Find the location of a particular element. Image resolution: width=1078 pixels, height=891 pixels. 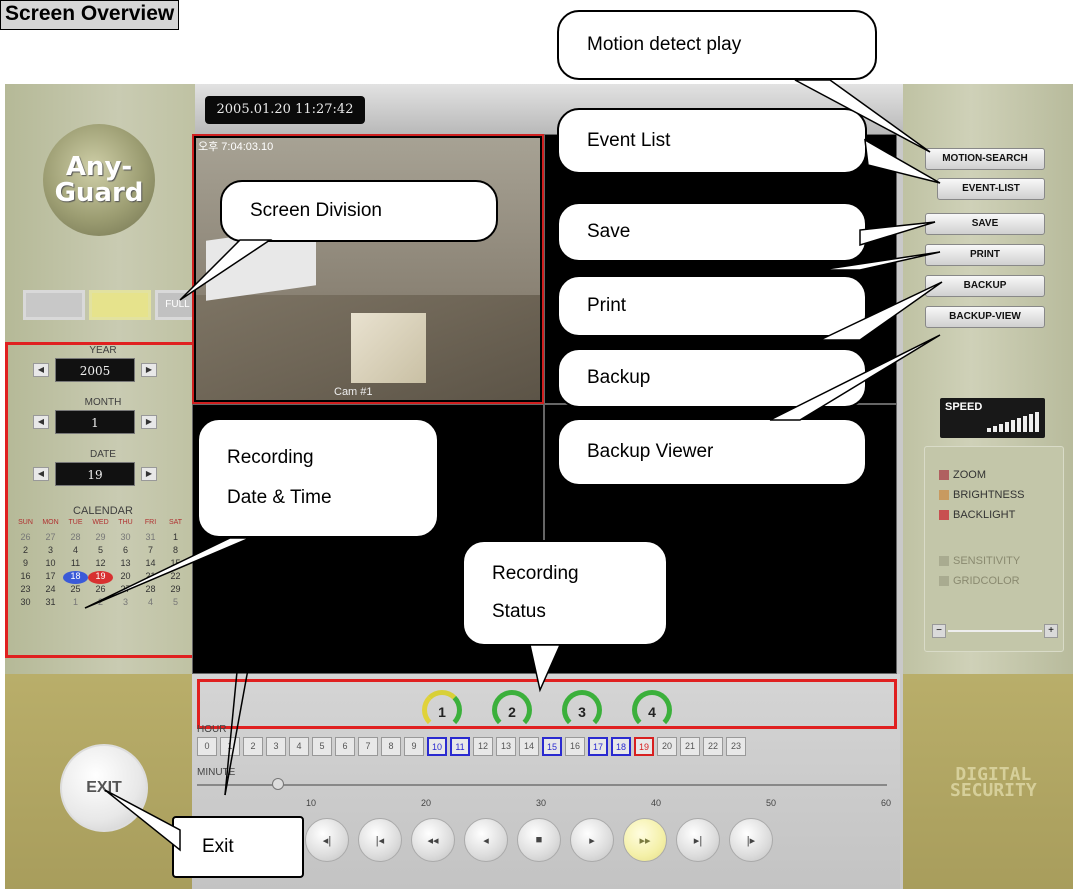

save-button: SAVE is located at coordinates (985, 224).